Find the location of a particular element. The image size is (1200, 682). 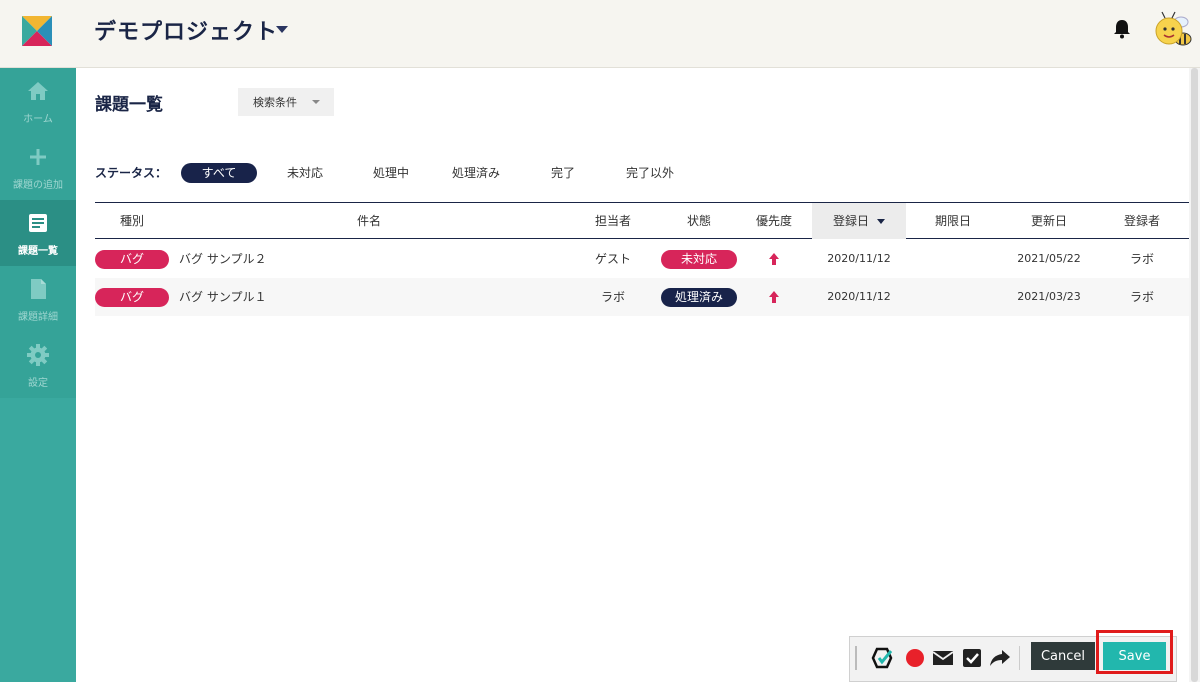

issue-subject-link: バグ サンプル２ is located at coordinates (222, 259).